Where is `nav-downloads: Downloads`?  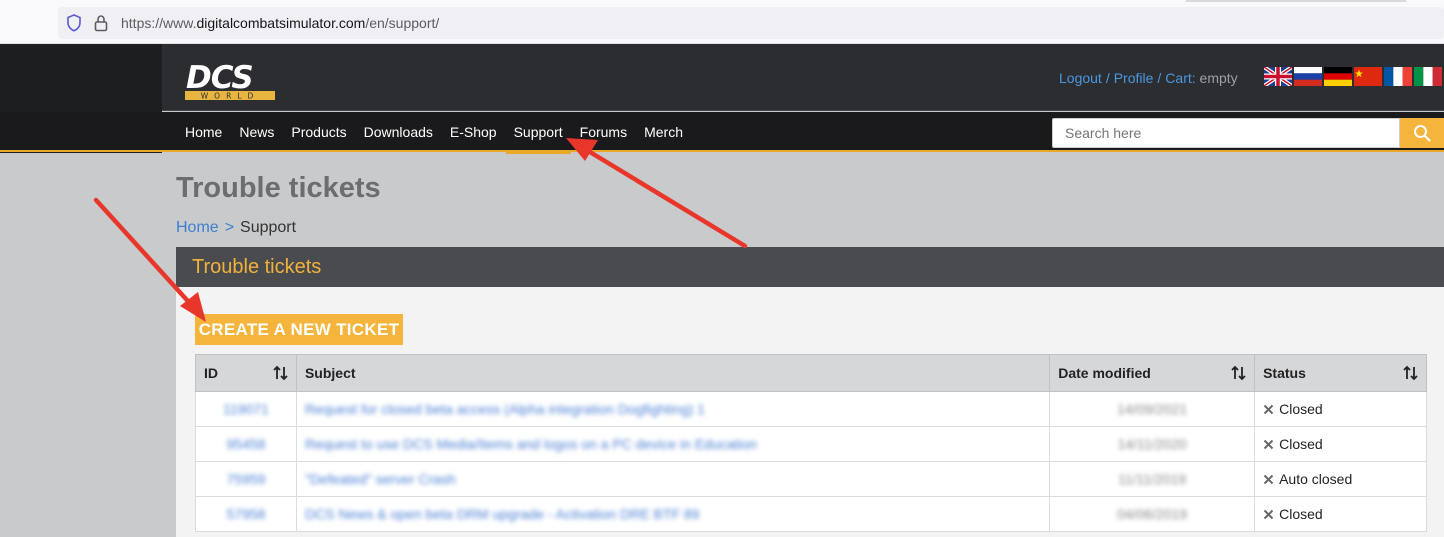 nav-downloads: Downloads is located at coordinates (398, 132).